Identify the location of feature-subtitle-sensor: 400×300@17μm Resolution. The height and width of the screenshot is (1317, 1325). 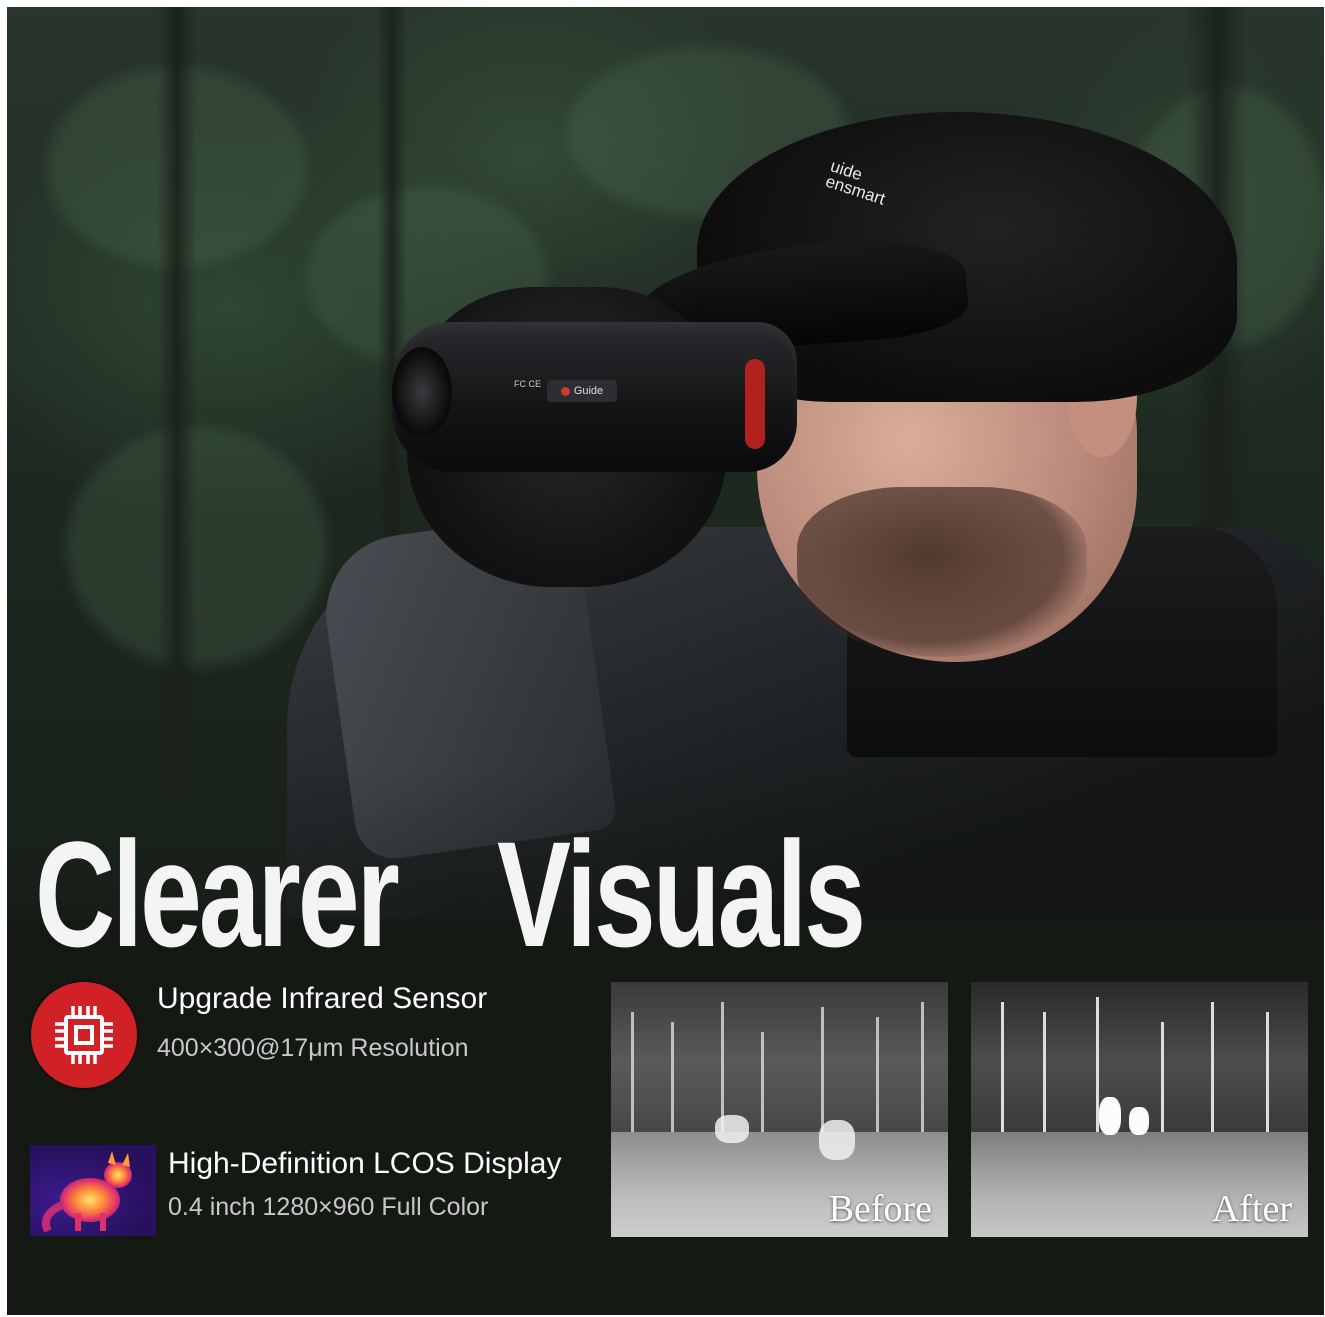
(313, 1048).